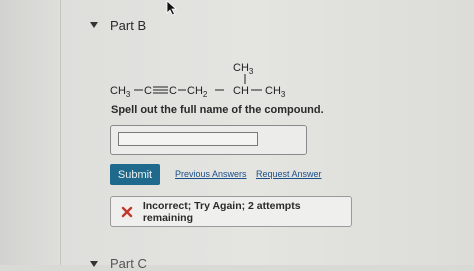 The height and width of the screenshot is (271, 474). I want to click on structure-right-ch3: CH3, so click(275, 92).